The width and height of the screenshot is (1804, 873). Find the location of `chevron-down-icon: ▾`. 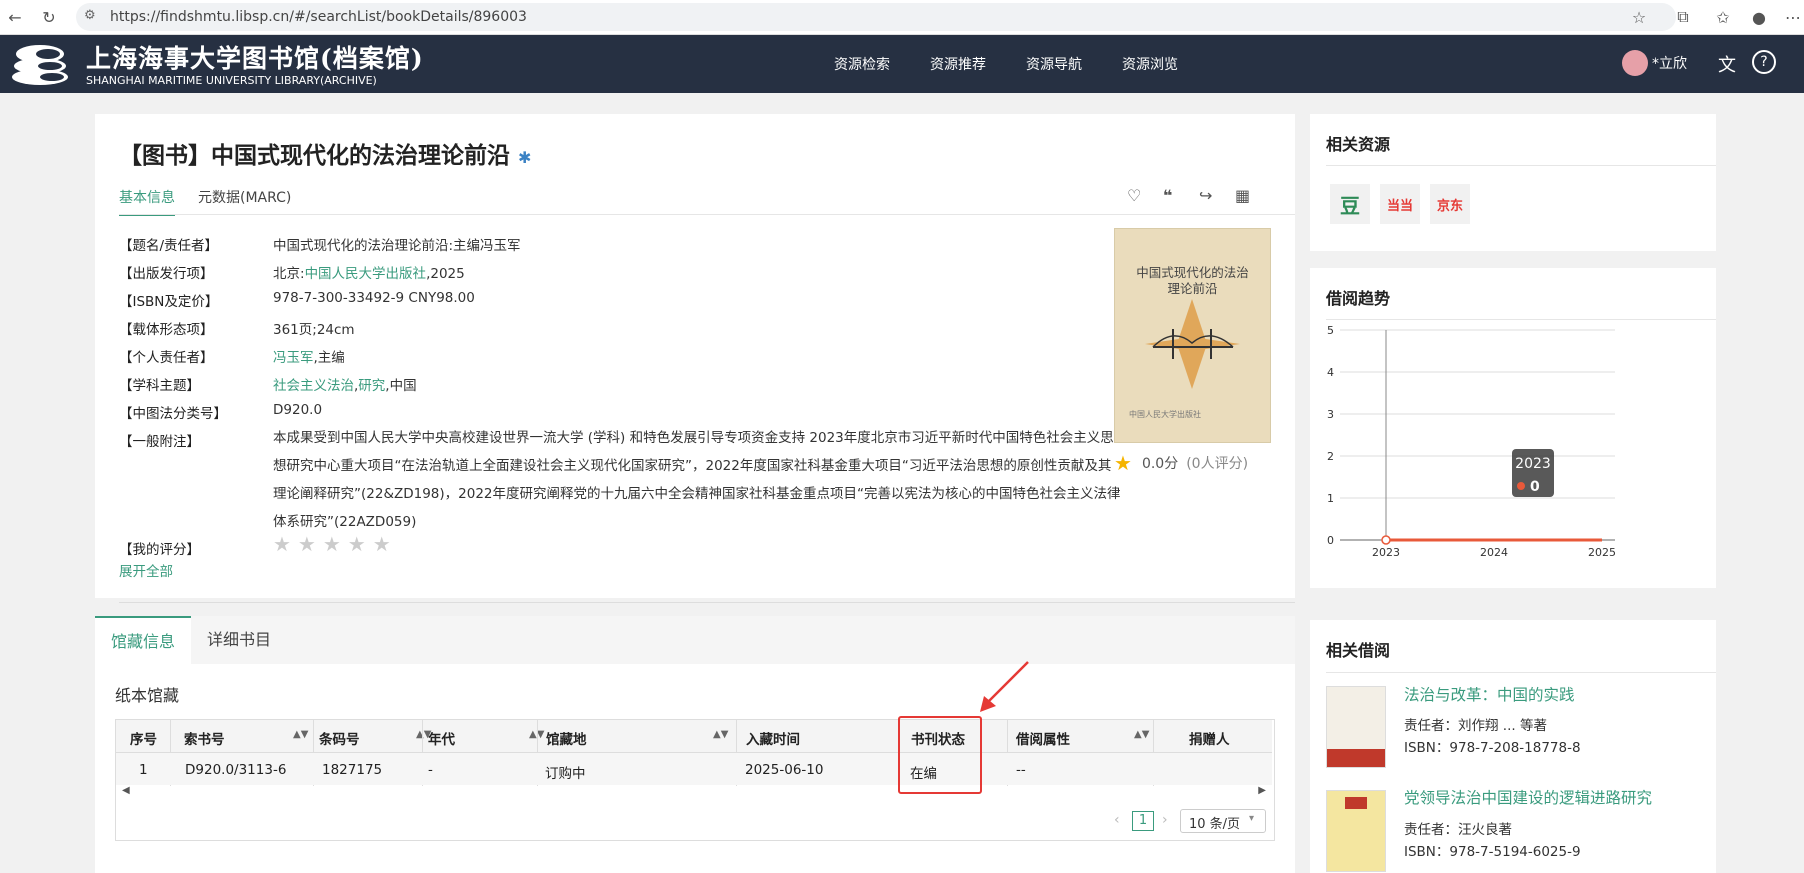

chevron-down-icon: ▾ is located at coordinates (1252, 818).